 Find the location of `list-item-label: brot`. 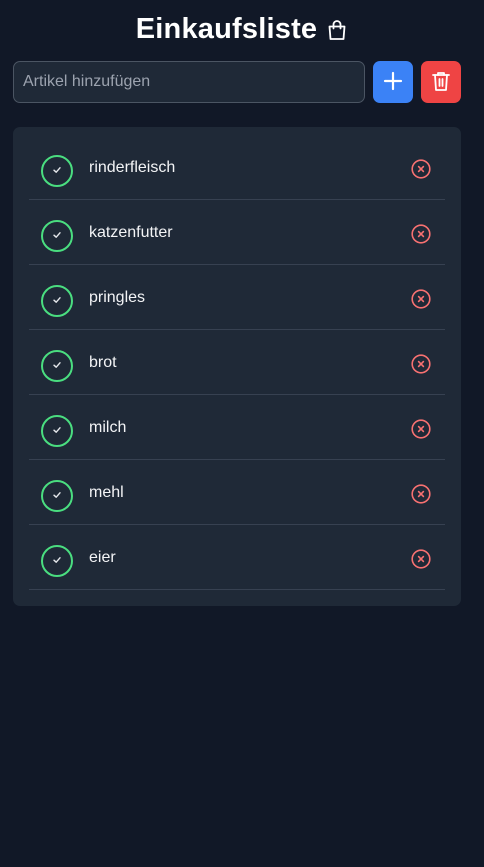

list-item-label: brot is located at coordinates (103, 362).